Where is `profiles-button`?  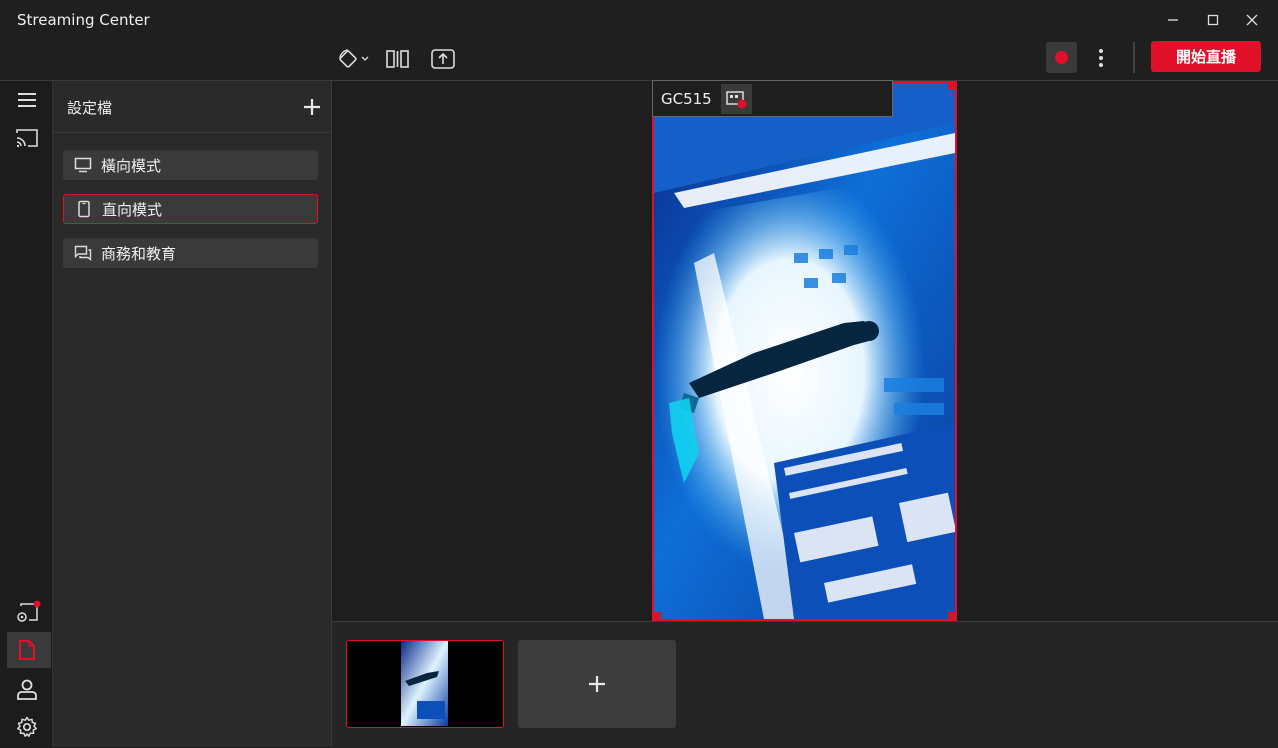 profiles-button is located at coordinates (27, 650).